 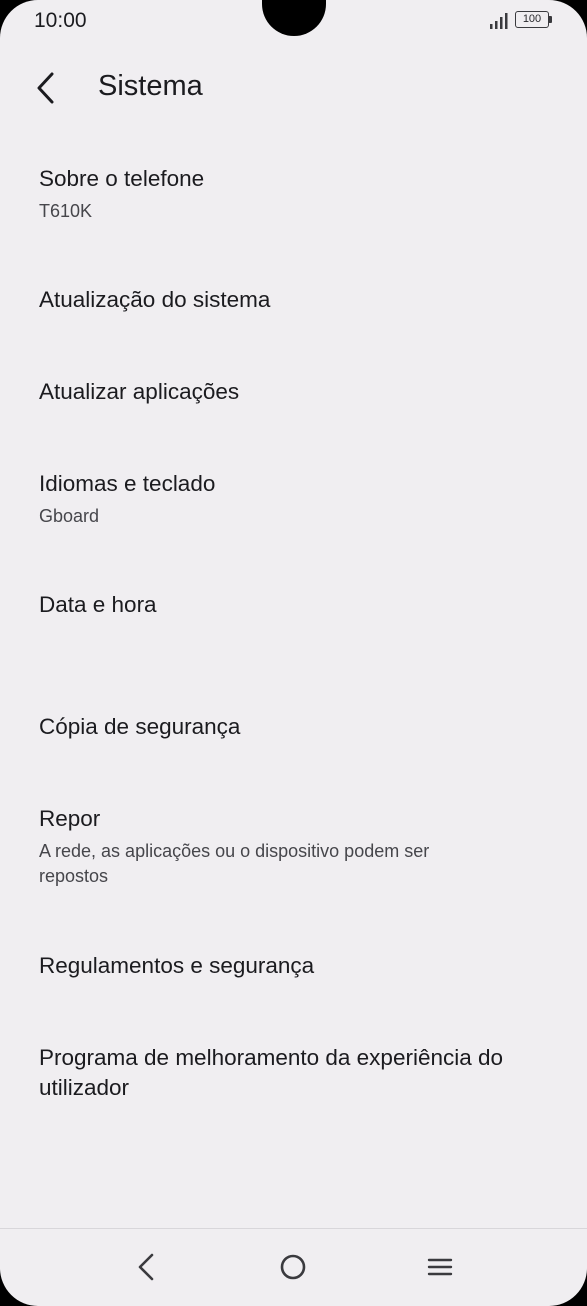 What do you see at coordinates (293, 727) in the screenshot?
I see `list-item-backup: Cópia de segurança` at bounding box center [293, 727].